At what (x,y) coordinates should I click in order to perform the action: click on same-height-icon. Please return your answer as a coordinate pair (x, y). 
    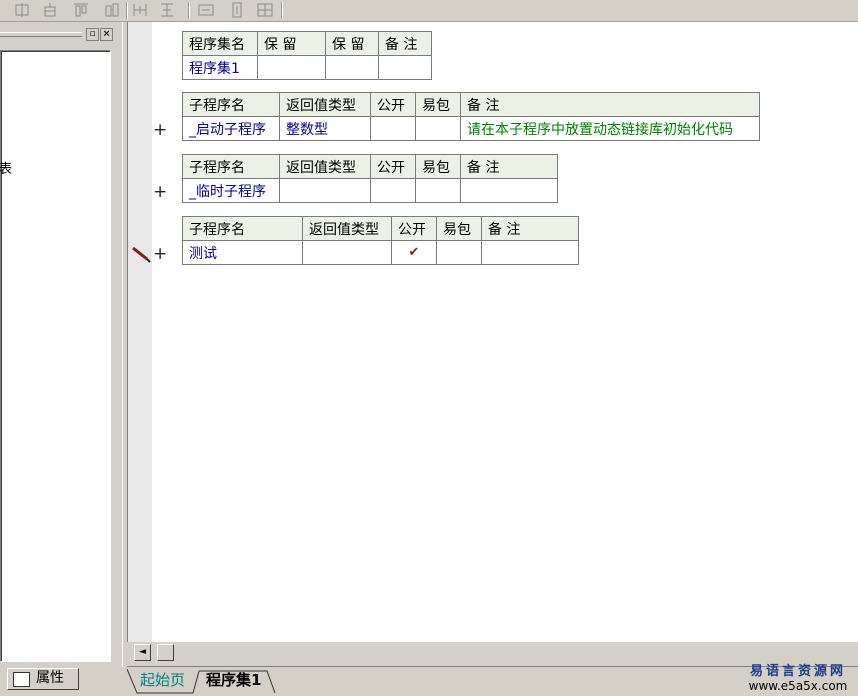
    Looking at the image, I should click on (167, 10).